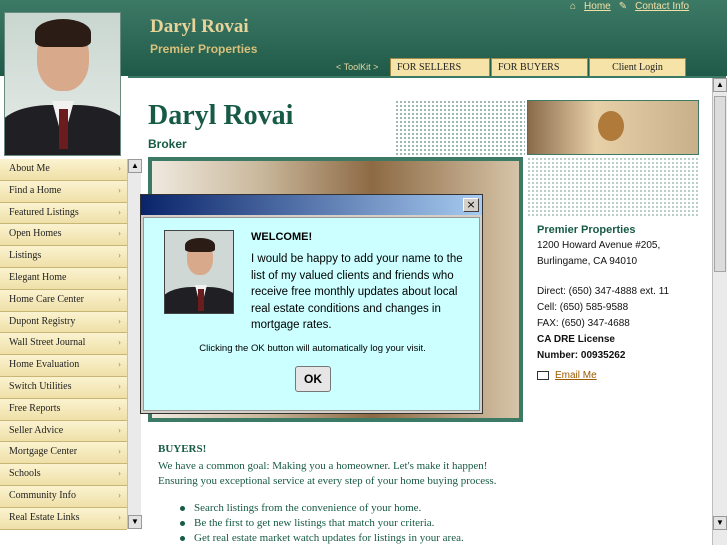 This screenshot has height=546, width=727. Describe the element at coordinates (221, 115) in the screenshot. I see `page-title: Daryl Rovai` at that location.